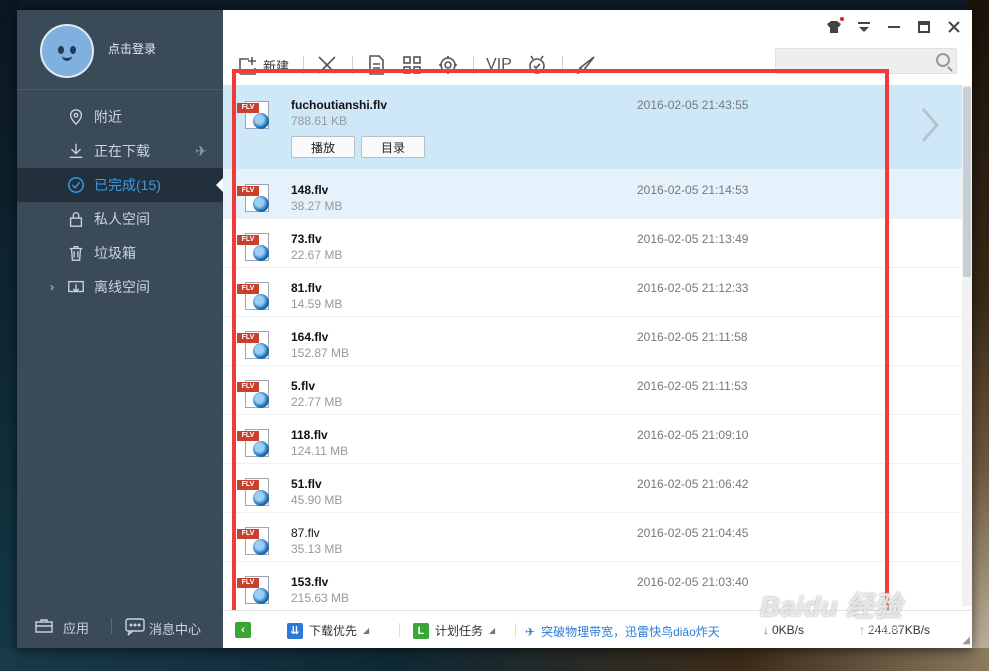 The width and height of the screenshot is (989, 671). What do you see at coordinates (866, 61) in the screenshot?
I see `search-input` at bounding box center [866, 61].